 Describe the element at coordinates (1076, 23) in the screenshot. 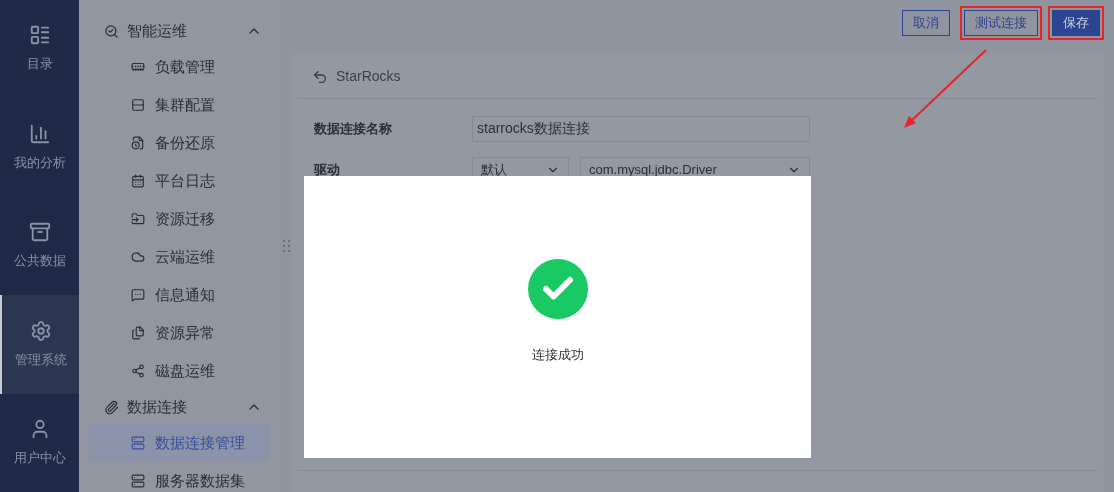

I see `save-button: 保存` at that location.